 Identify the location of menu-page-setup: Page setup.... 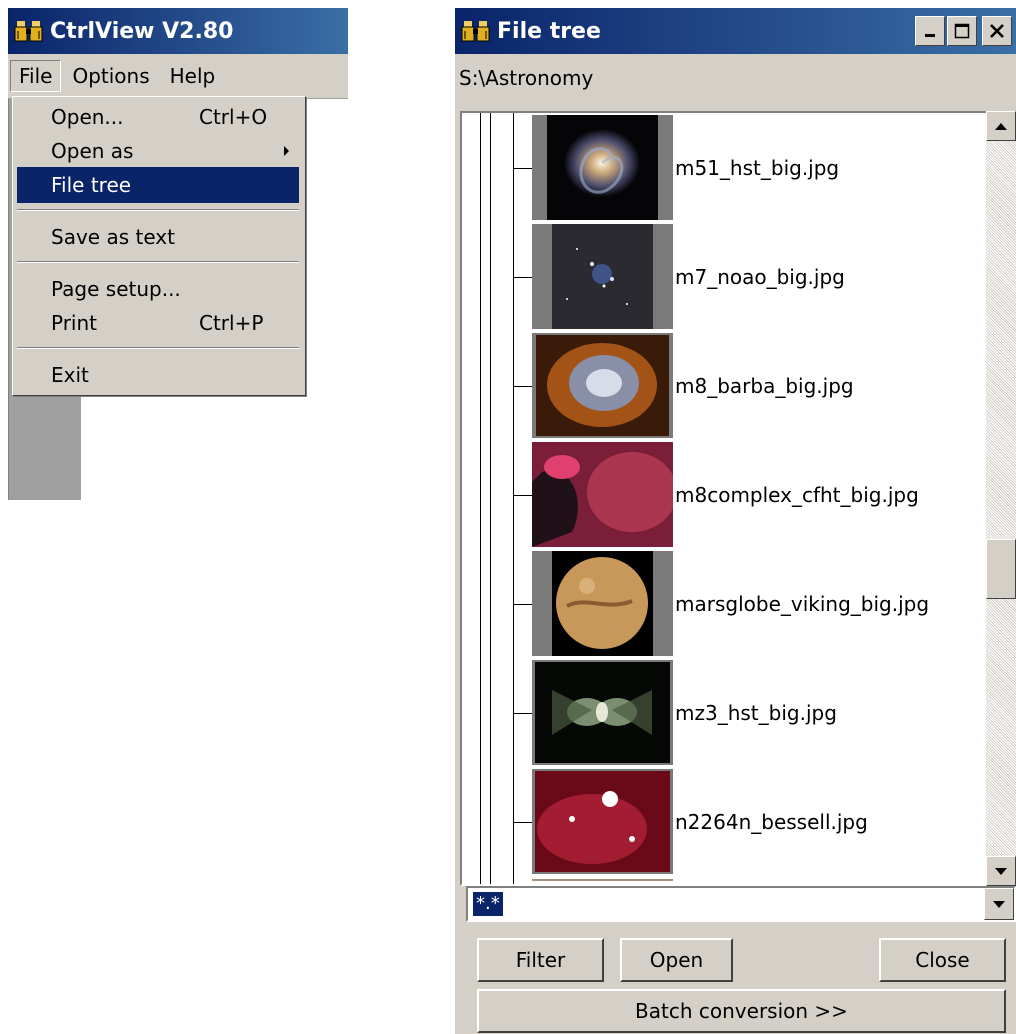
(158, 289).